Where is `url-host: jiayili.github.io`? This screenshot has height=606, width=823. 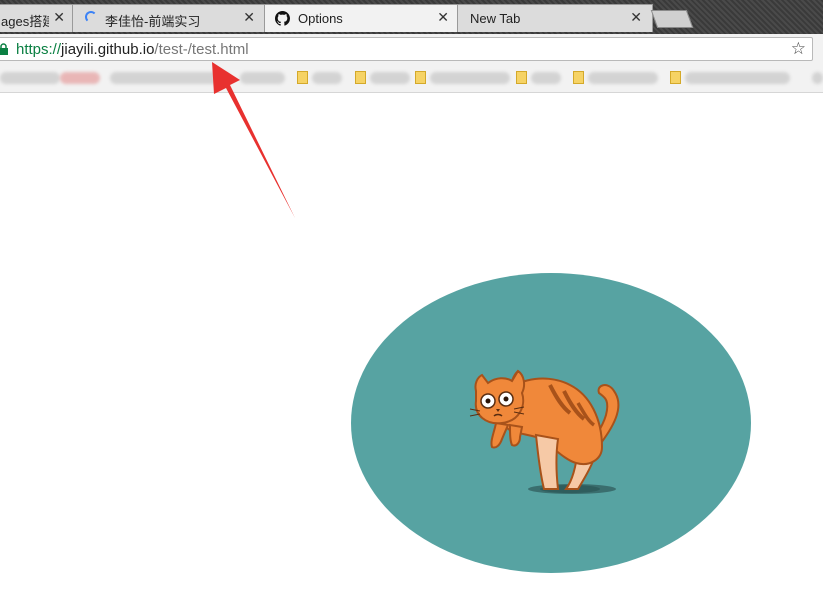 url-host: jiayili.github.io is located at coordinates (108, 49).